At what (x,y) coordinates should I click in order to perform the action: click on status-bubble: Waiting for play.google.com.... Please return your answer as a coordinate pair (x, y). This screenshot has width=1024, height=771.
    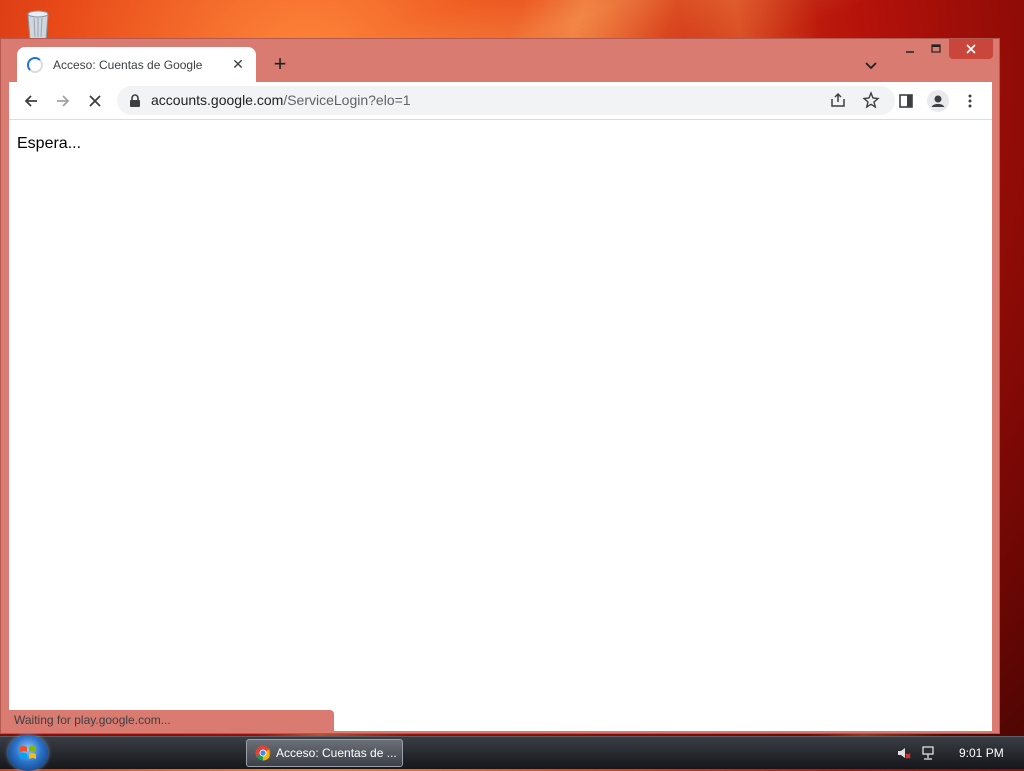
    Looking at the image, I should click on (171, 720).